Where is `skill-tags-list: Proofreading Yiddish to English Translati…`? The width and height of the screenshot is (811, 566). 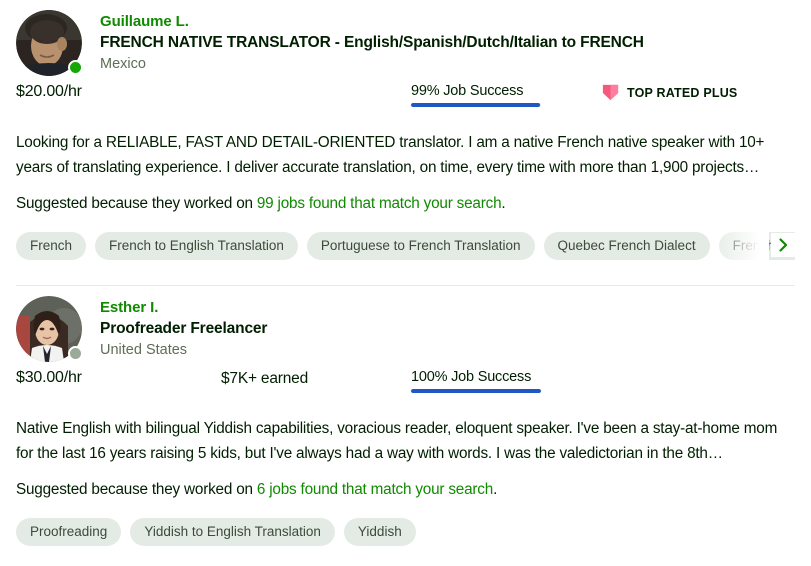
skill-tags-list: Proofreading Yiddish to English Translati… is located at coordinates (405, 532).